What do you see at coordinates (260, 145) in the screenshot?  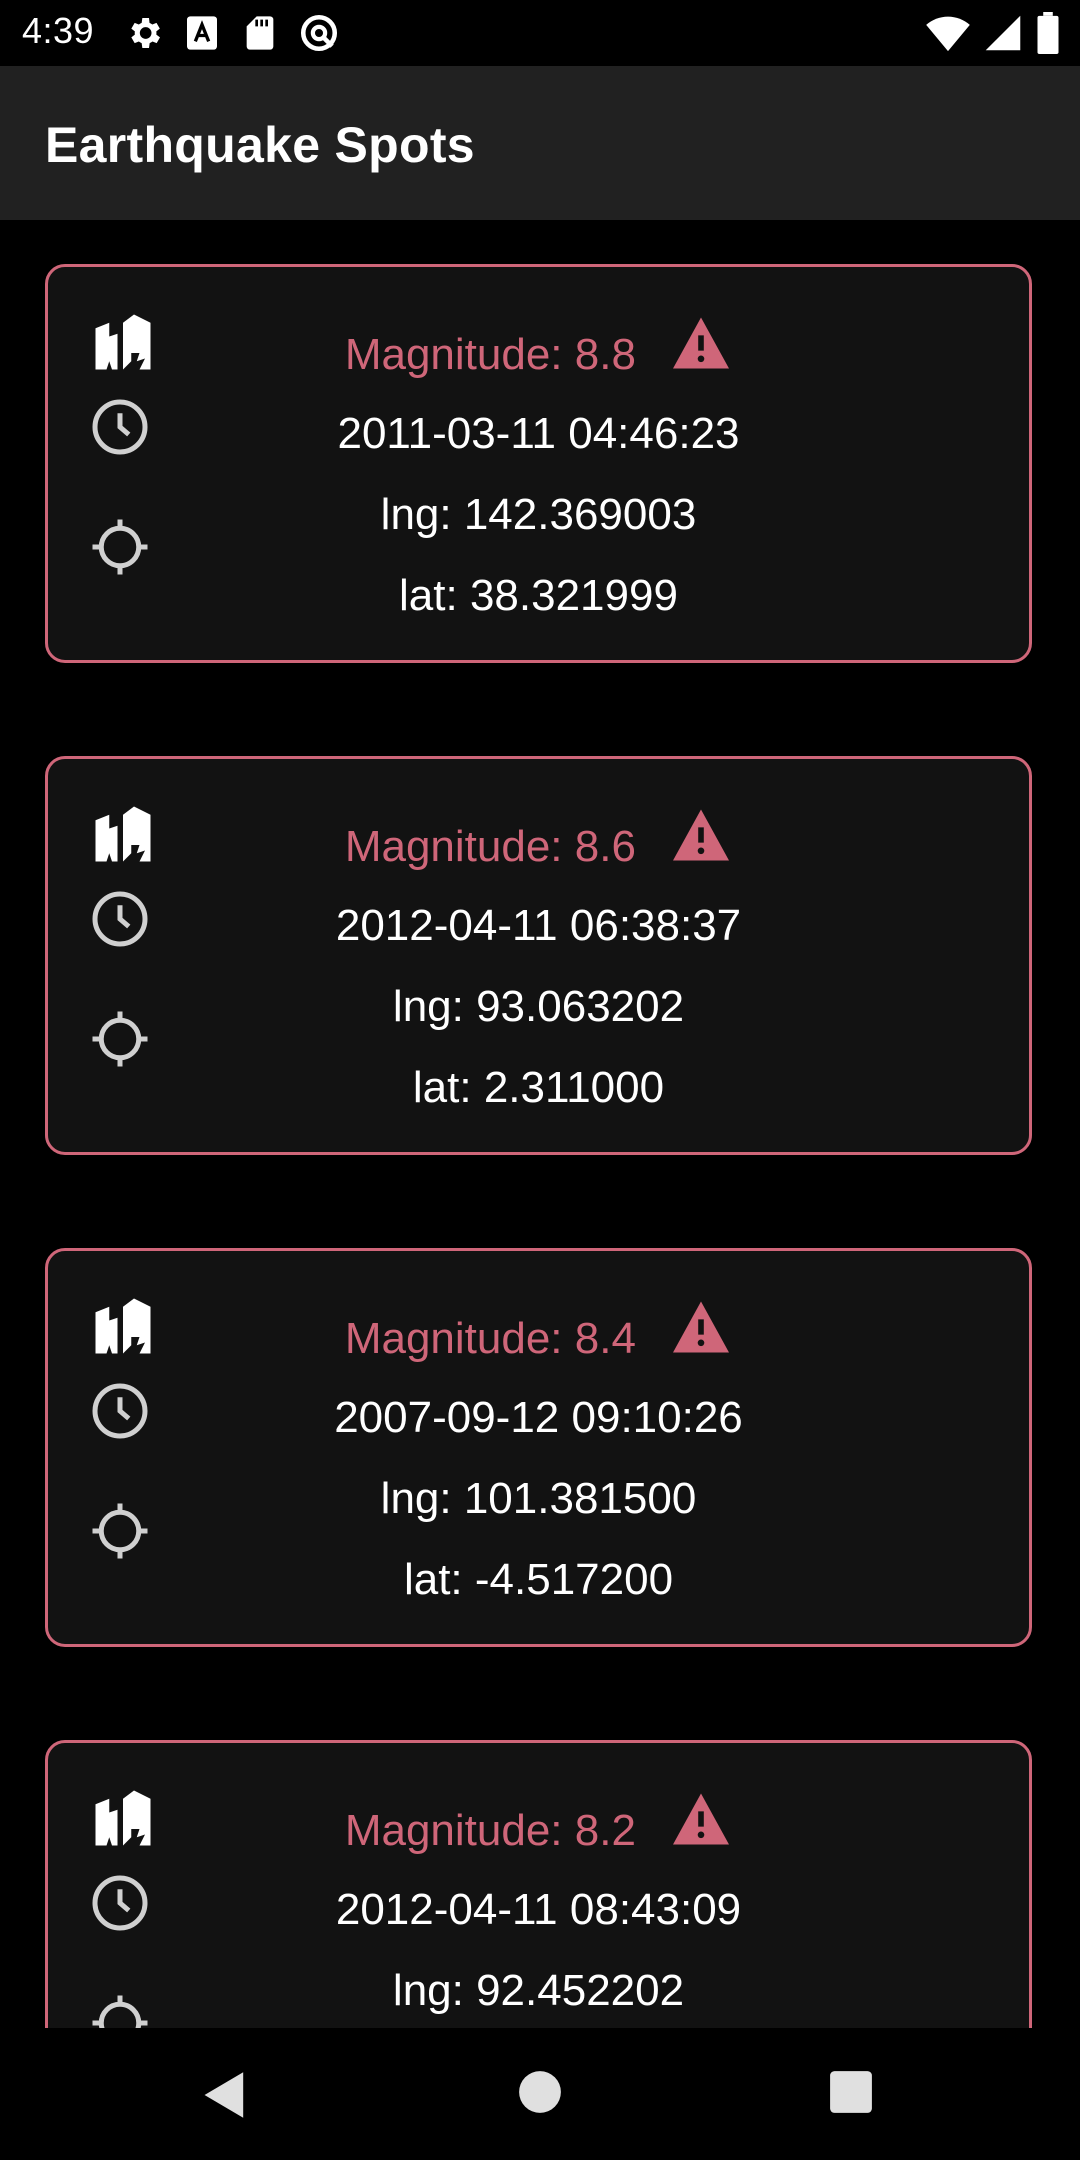 I see `app-title: Earthquake Spots` at bounding box center [260, 145].